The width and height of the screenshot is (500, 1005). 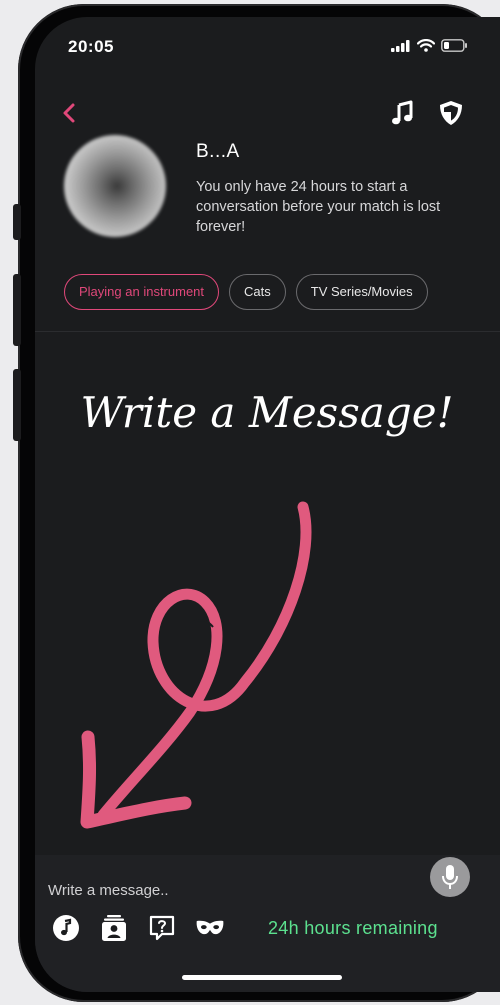 What do you see at coordinates (267, 412) in the screenshot?
I see `prompt-headline: Write a Message!` at bounding box center [267, 412].